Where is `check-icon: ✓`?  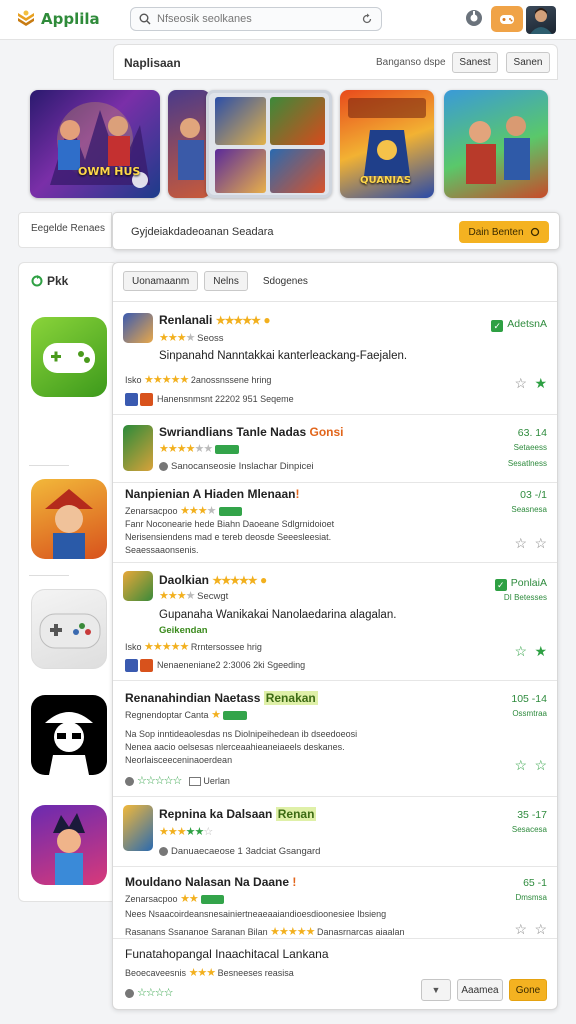 check-icon: ✓ is located at coordinates (500, 585).